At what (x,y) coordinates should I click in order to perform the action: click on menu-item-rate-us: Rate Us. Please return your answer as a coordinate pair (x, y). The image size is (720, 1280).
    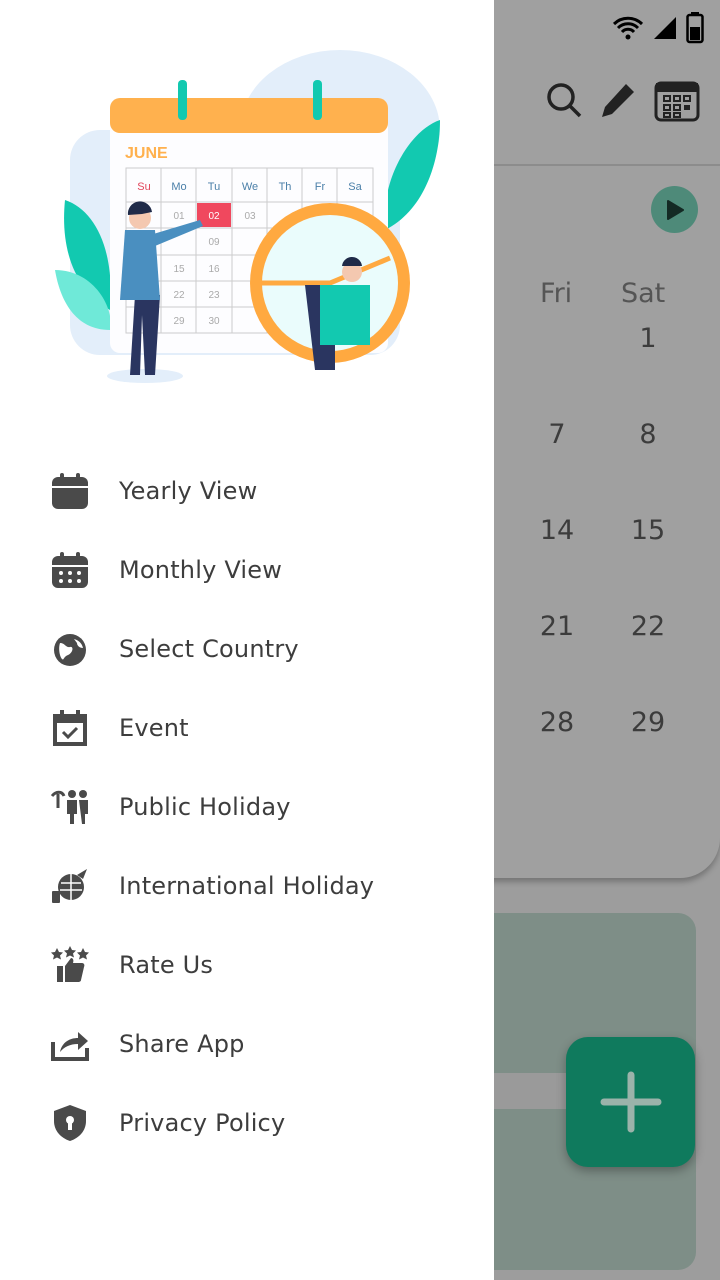
    Looking at the image, I should click on (247, 964).